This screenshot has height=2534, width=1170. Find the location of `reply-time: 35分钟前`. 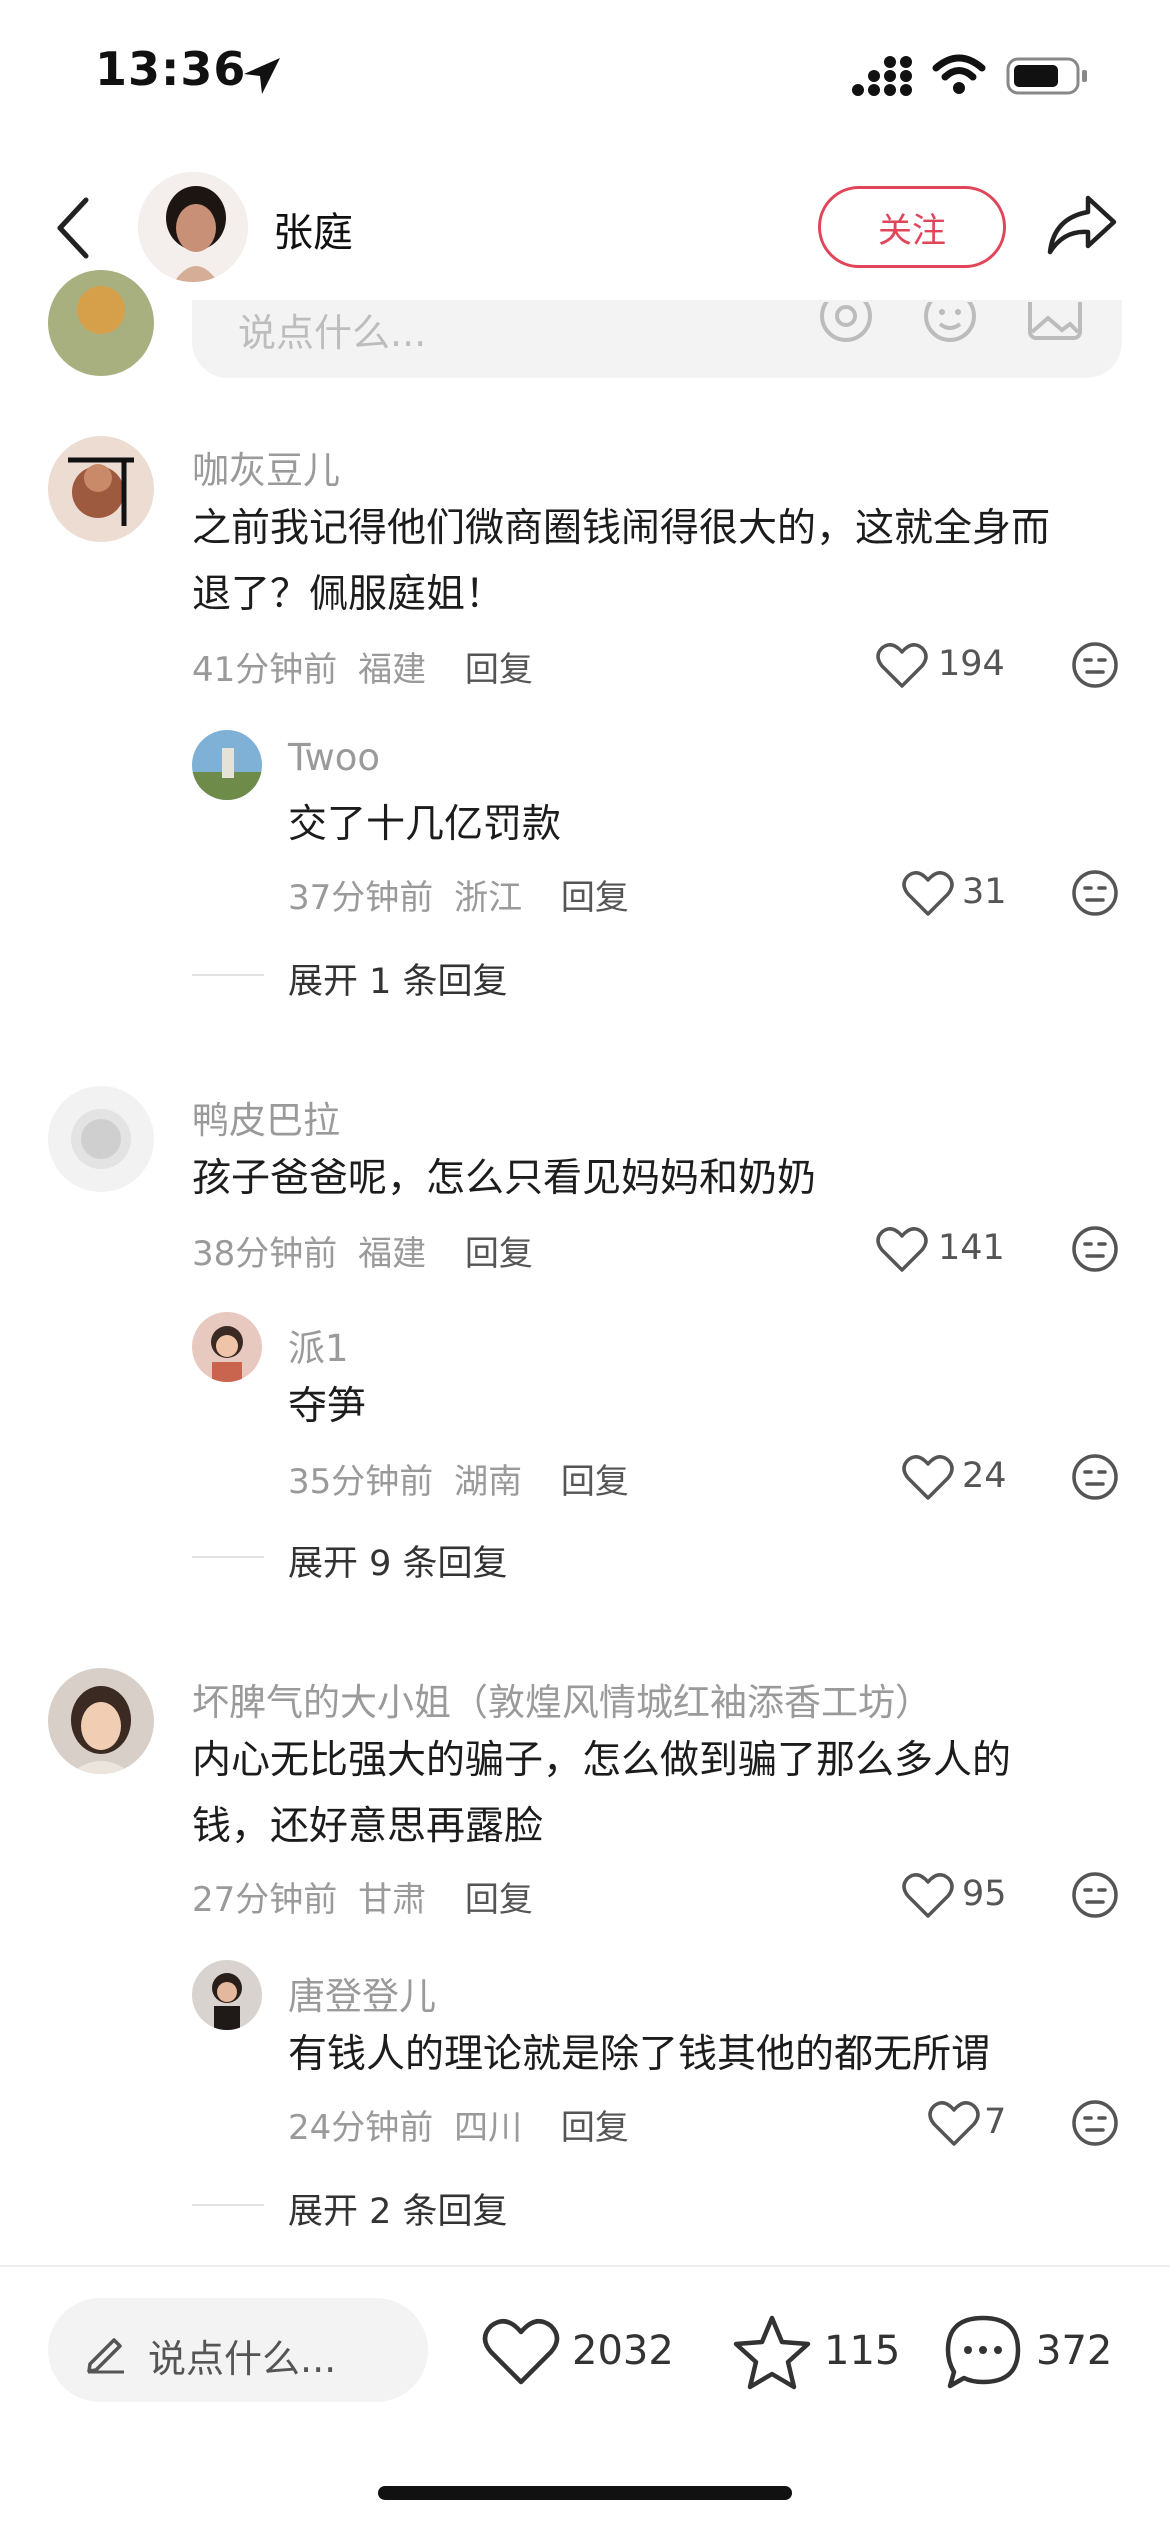

reply-time: 35分钟前 is located at coordinates (361, 1482).